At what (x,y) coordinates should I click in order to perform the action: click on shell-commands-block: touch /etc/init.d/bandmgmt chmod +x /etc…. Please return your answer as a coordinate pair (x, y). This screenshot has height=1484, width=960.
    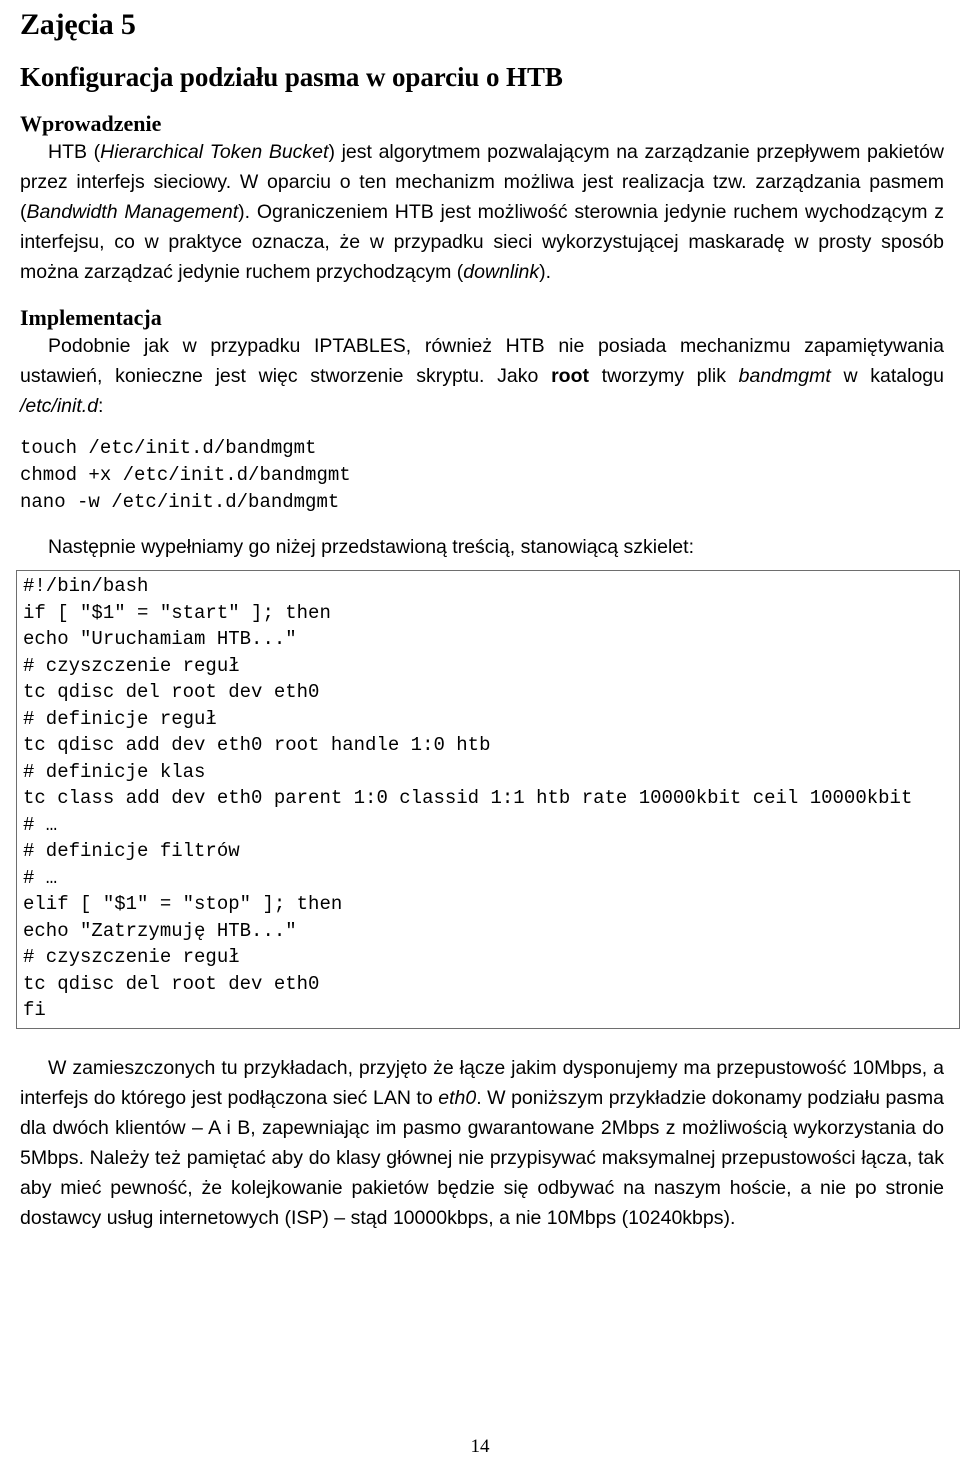
    Looking at the image, I should click on (185, 475).